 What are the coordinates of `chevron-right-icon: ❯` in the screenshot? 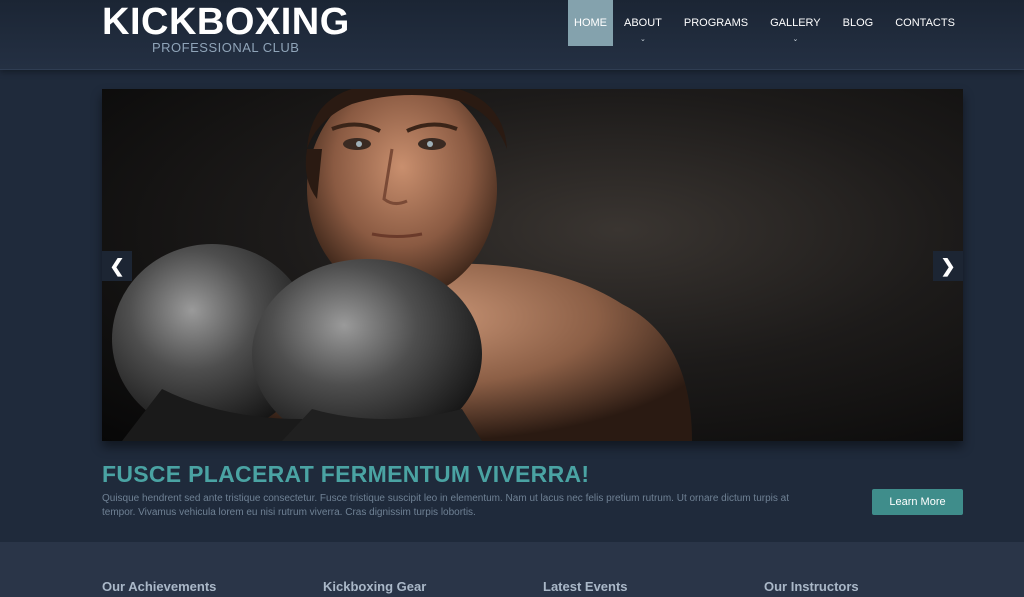 It's located at (948, 266).